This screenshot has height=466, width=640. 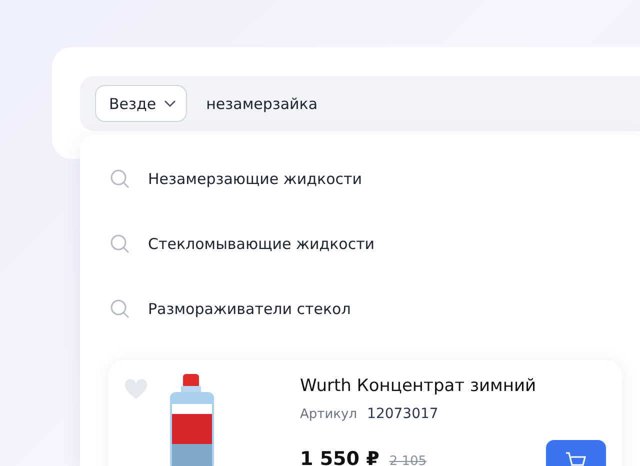 I want to click on suggestion-item: Стекломывающие жидкости, so click(x=360, y=243).